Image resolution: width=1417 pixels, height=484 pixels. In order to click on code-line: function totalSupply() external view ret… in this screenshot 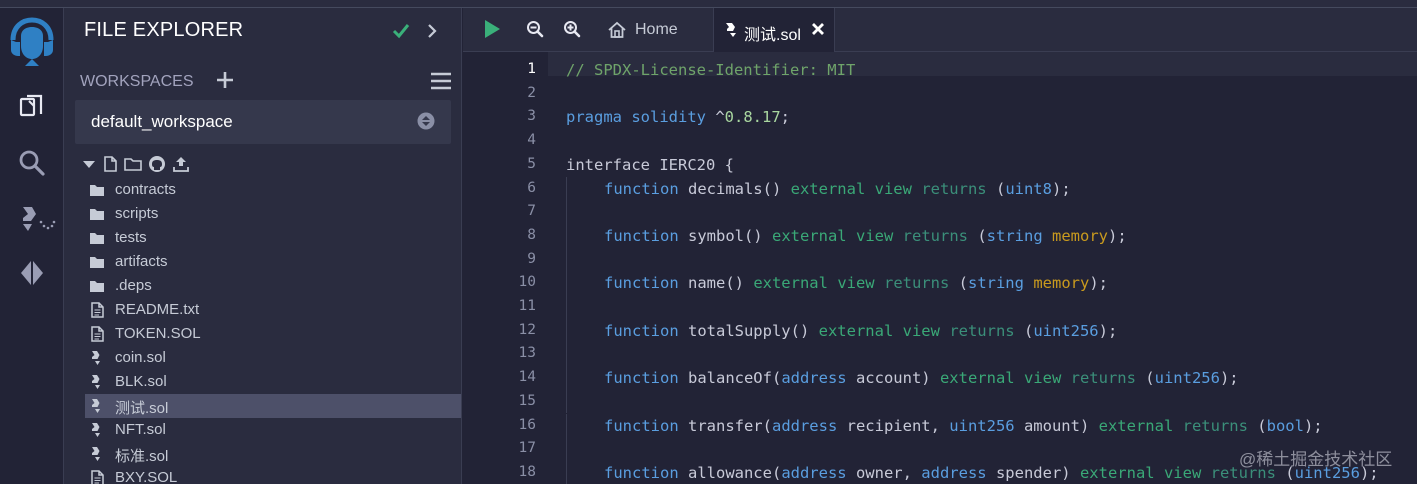, I will do `click(860, 331)`.